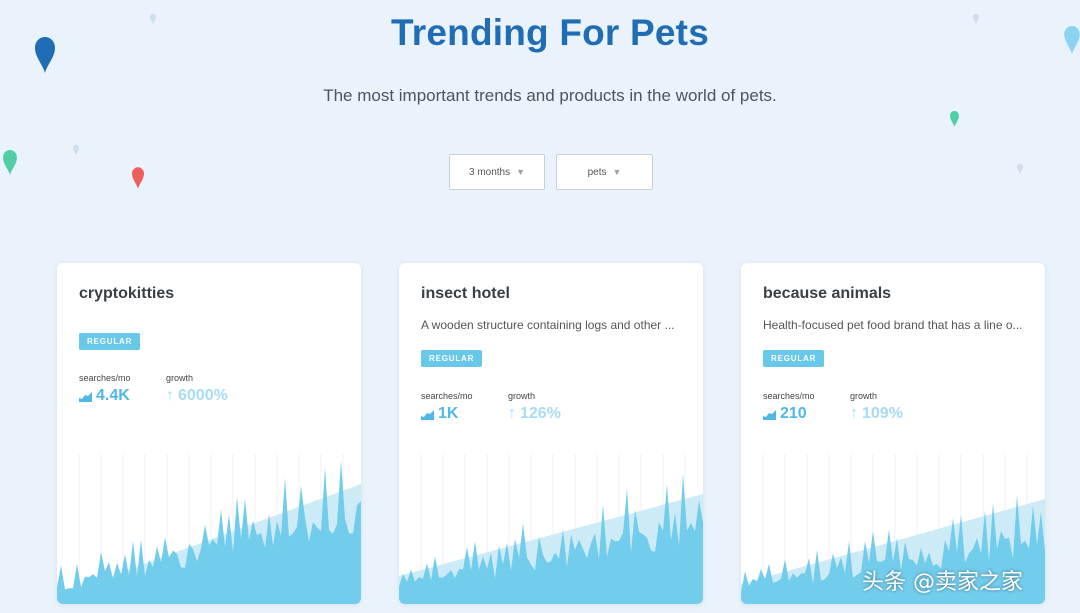 This screenshot has height=613, width=1080. I want to click on searches-value: 210, so click(785, 414).